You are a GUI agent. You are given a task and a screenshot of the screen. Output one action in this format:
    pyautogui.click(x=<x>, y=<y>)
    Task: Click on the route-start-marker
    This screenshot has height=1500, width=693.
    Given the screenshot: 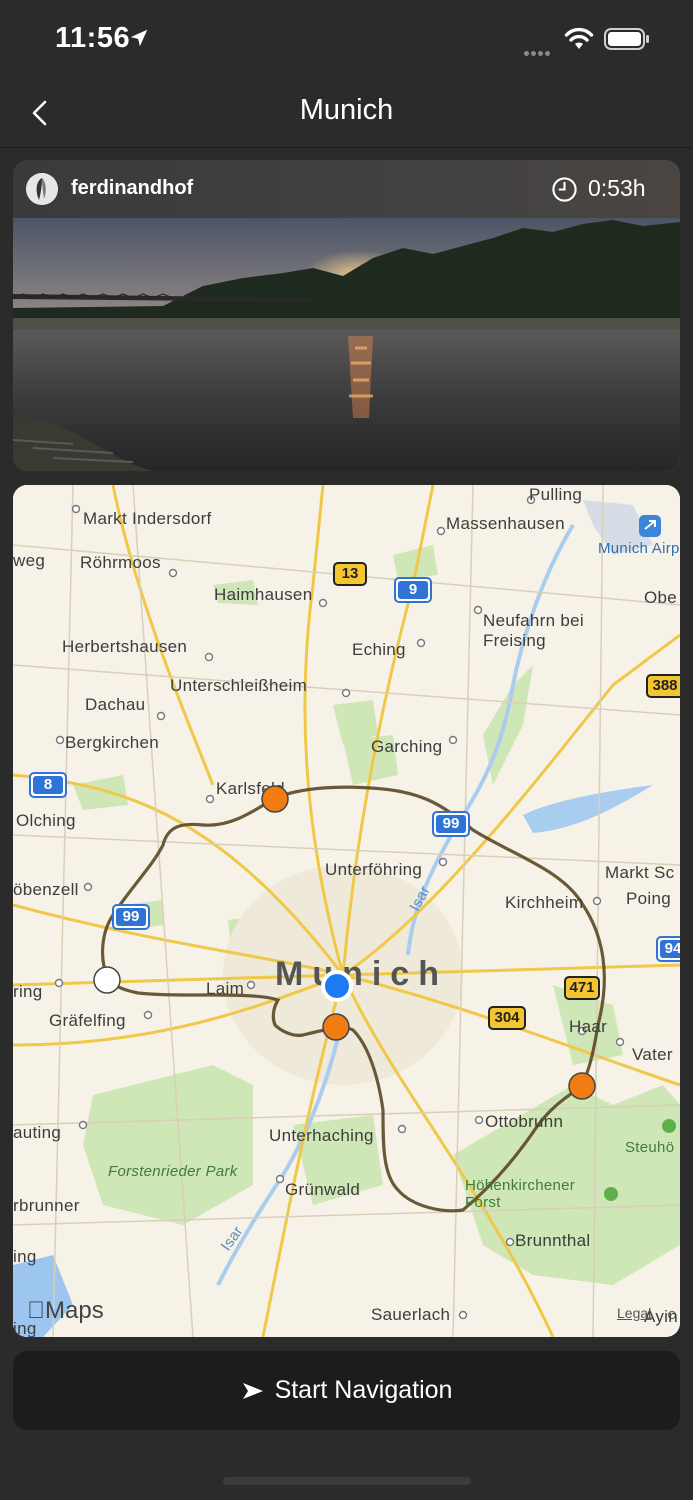 What is the action you would take?
    pyautogui.click(x=107, y=980)
    